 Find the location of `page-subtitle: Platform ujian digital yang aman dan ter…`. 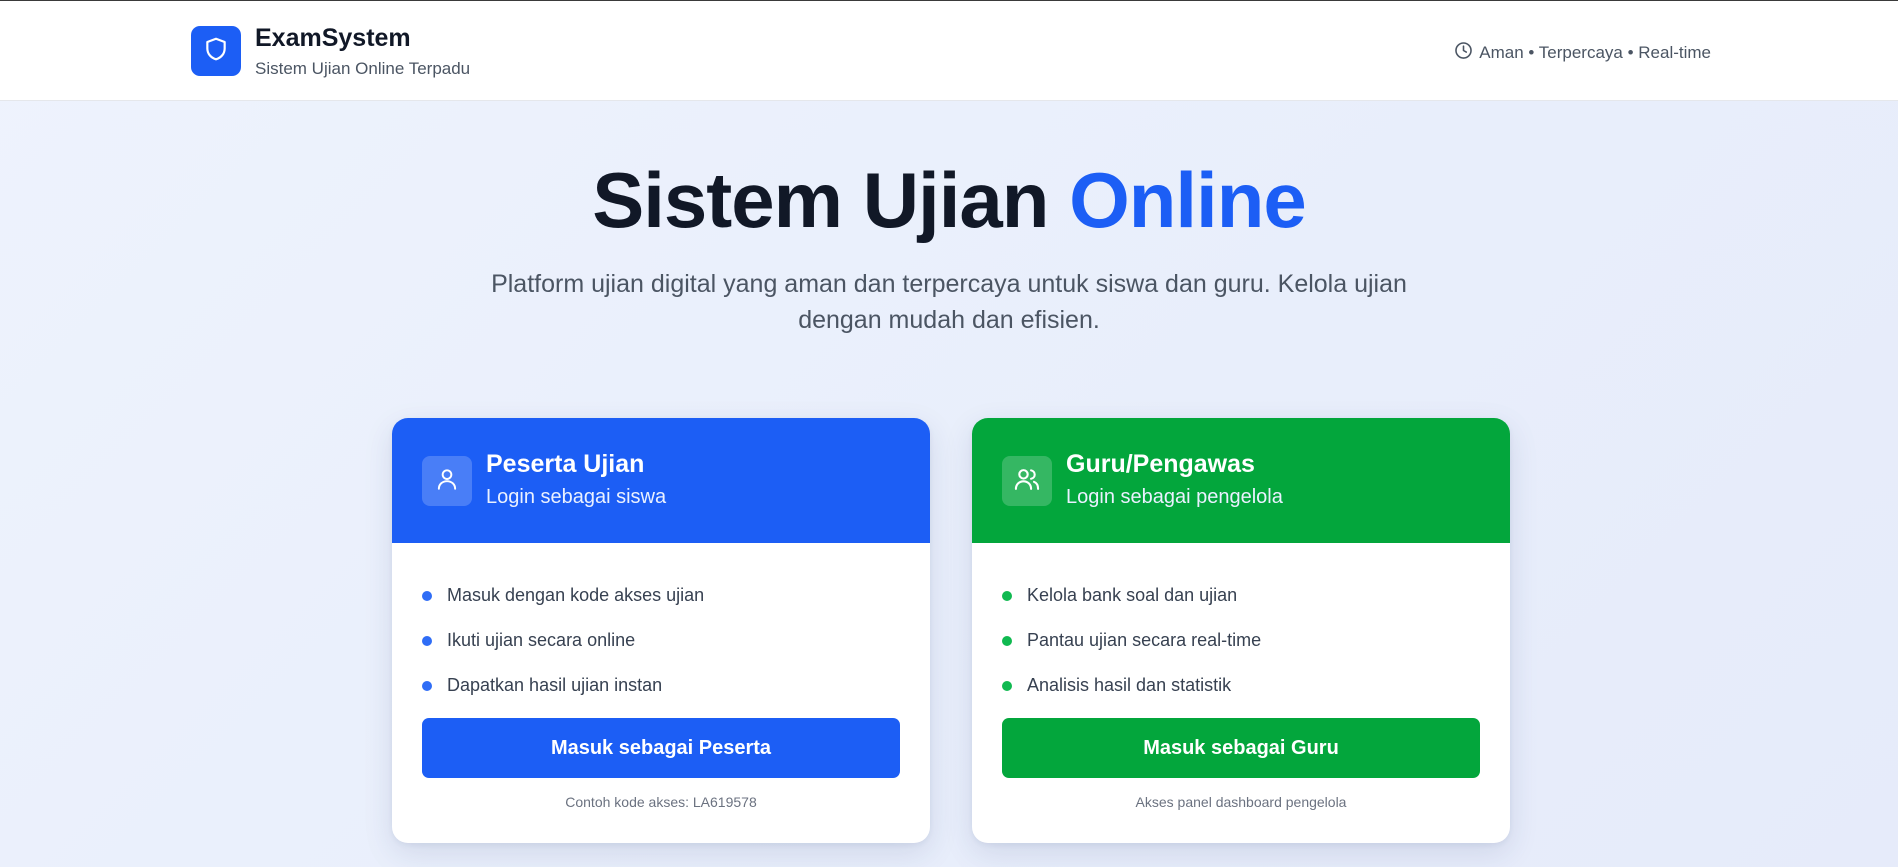

page-subtitle: Platform ujian digital yang aman dan ter… is located at coordinates (949, 302).